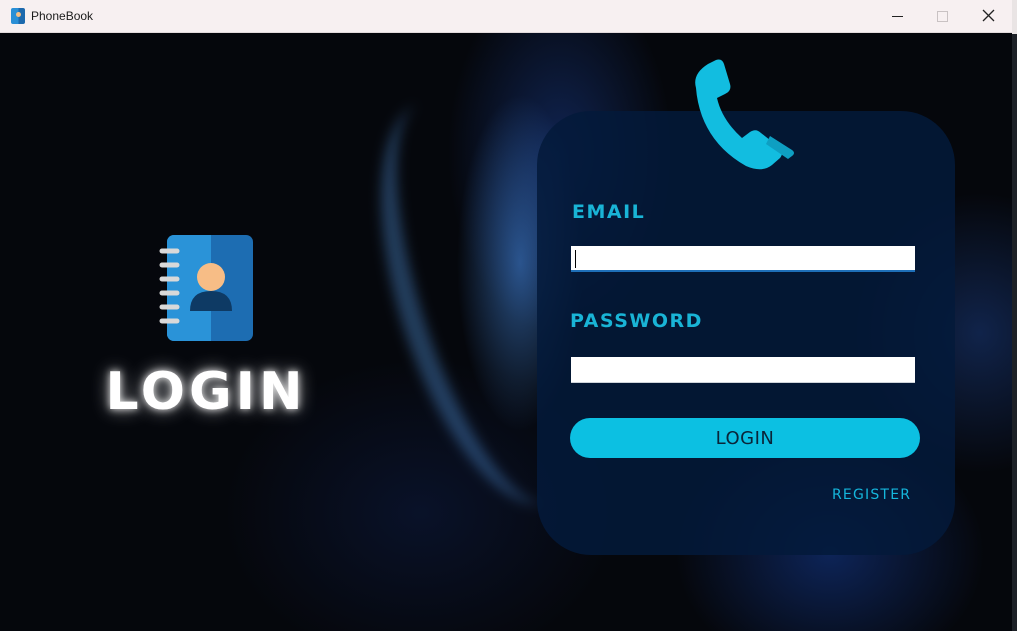 The width and height of the screenshot is (1017, 631). What do you see at coordinates (744, 114) in the screenshot?
I see `phone-handset-icon` at bounding box center [744, 114].